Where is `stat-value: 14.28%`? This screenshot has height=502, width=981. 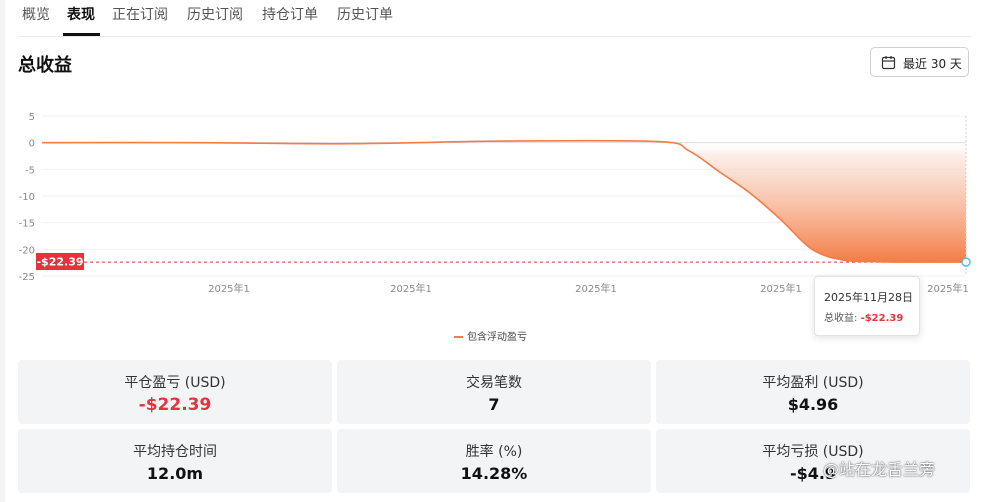 stat-value: 14.28% is located at coordinates (494, 473).